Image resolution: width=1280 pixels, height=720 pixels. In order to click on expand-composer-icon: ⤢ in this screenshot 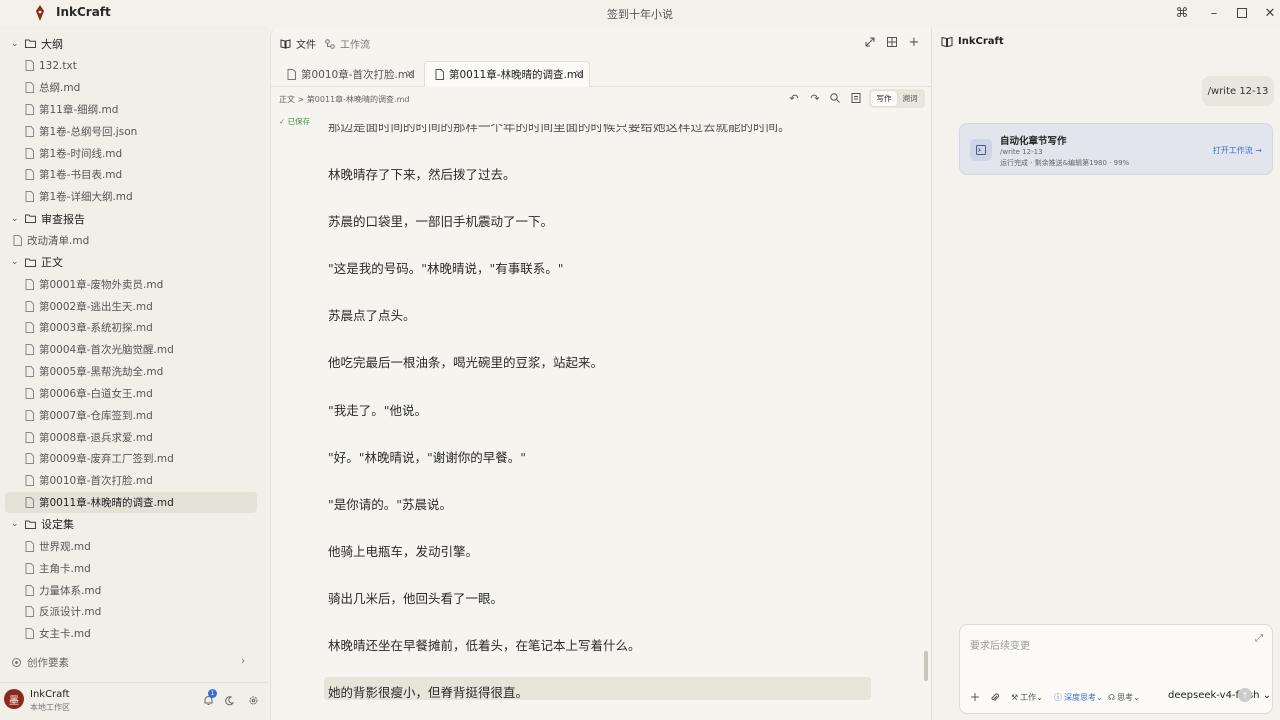, I will do `click(1259, 638)`.